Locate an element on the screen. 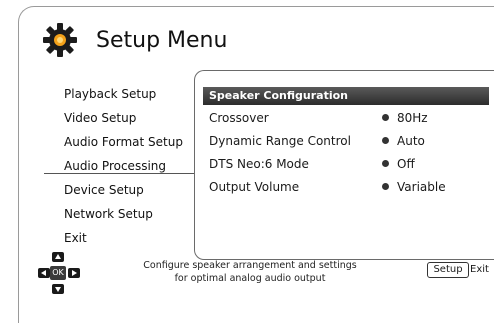 The image size is (494, 323). menu-item-label: Network Setup is located at coordinates (108, 214).